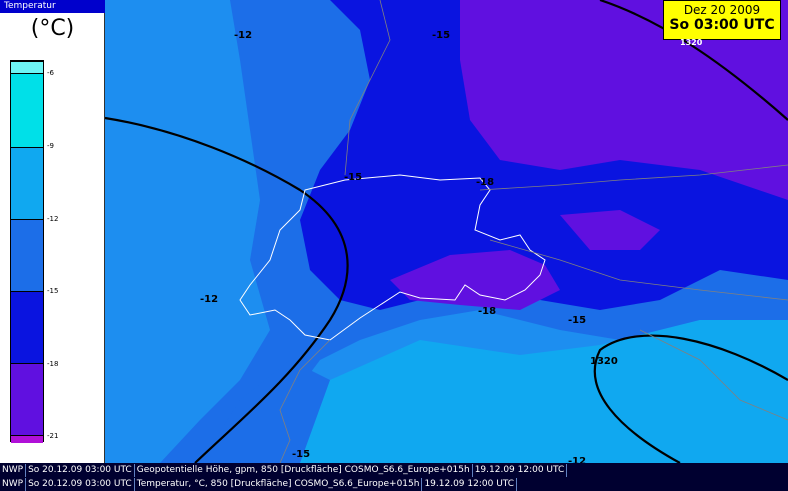  What do you see at coordinates (52, 6) in the screenshot?
I see `legend-title: Temperatur` at bounding box center [52, 6].